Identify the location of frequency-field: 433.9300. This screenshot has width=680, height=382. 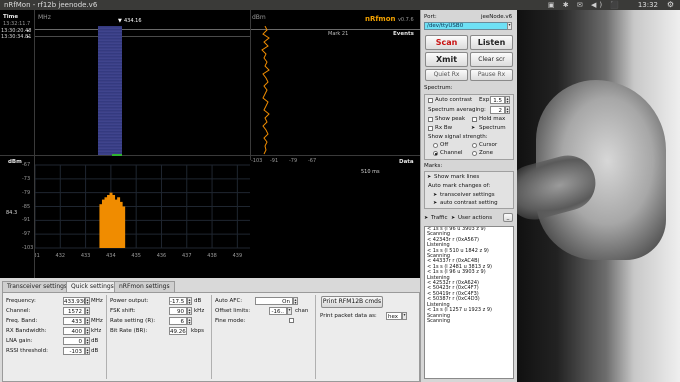
(76, 301).